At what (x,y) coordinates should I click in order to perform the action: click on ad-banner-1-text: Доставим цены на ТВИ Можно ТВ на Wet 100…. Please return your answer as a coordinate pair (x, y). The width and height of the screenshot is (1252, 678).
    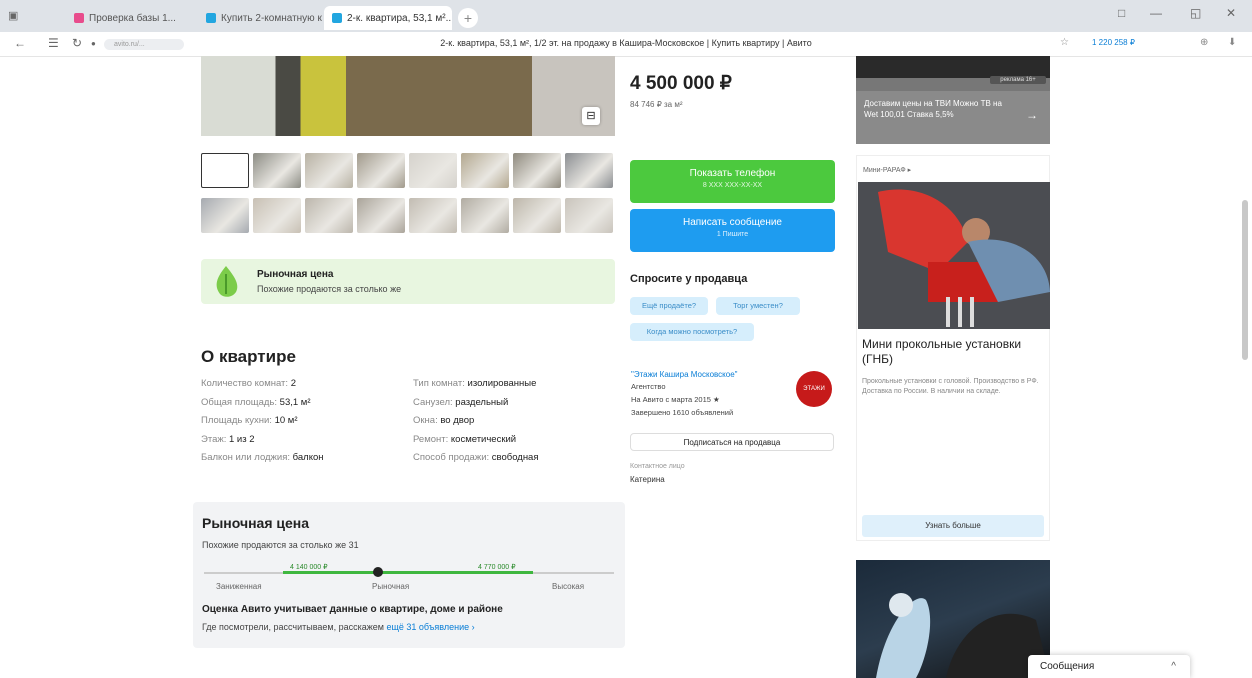
    Looking at the image, I should click on (933, 109).